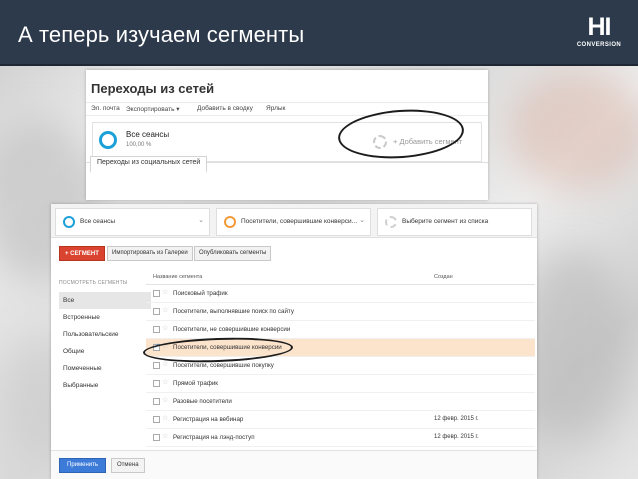 The width and height of the screenshot is (638, 479). Describe the element at coordinates (225, 108) in the screenshot. I see `toolbar-add-dashboard: Добавить в сводку` at that location.